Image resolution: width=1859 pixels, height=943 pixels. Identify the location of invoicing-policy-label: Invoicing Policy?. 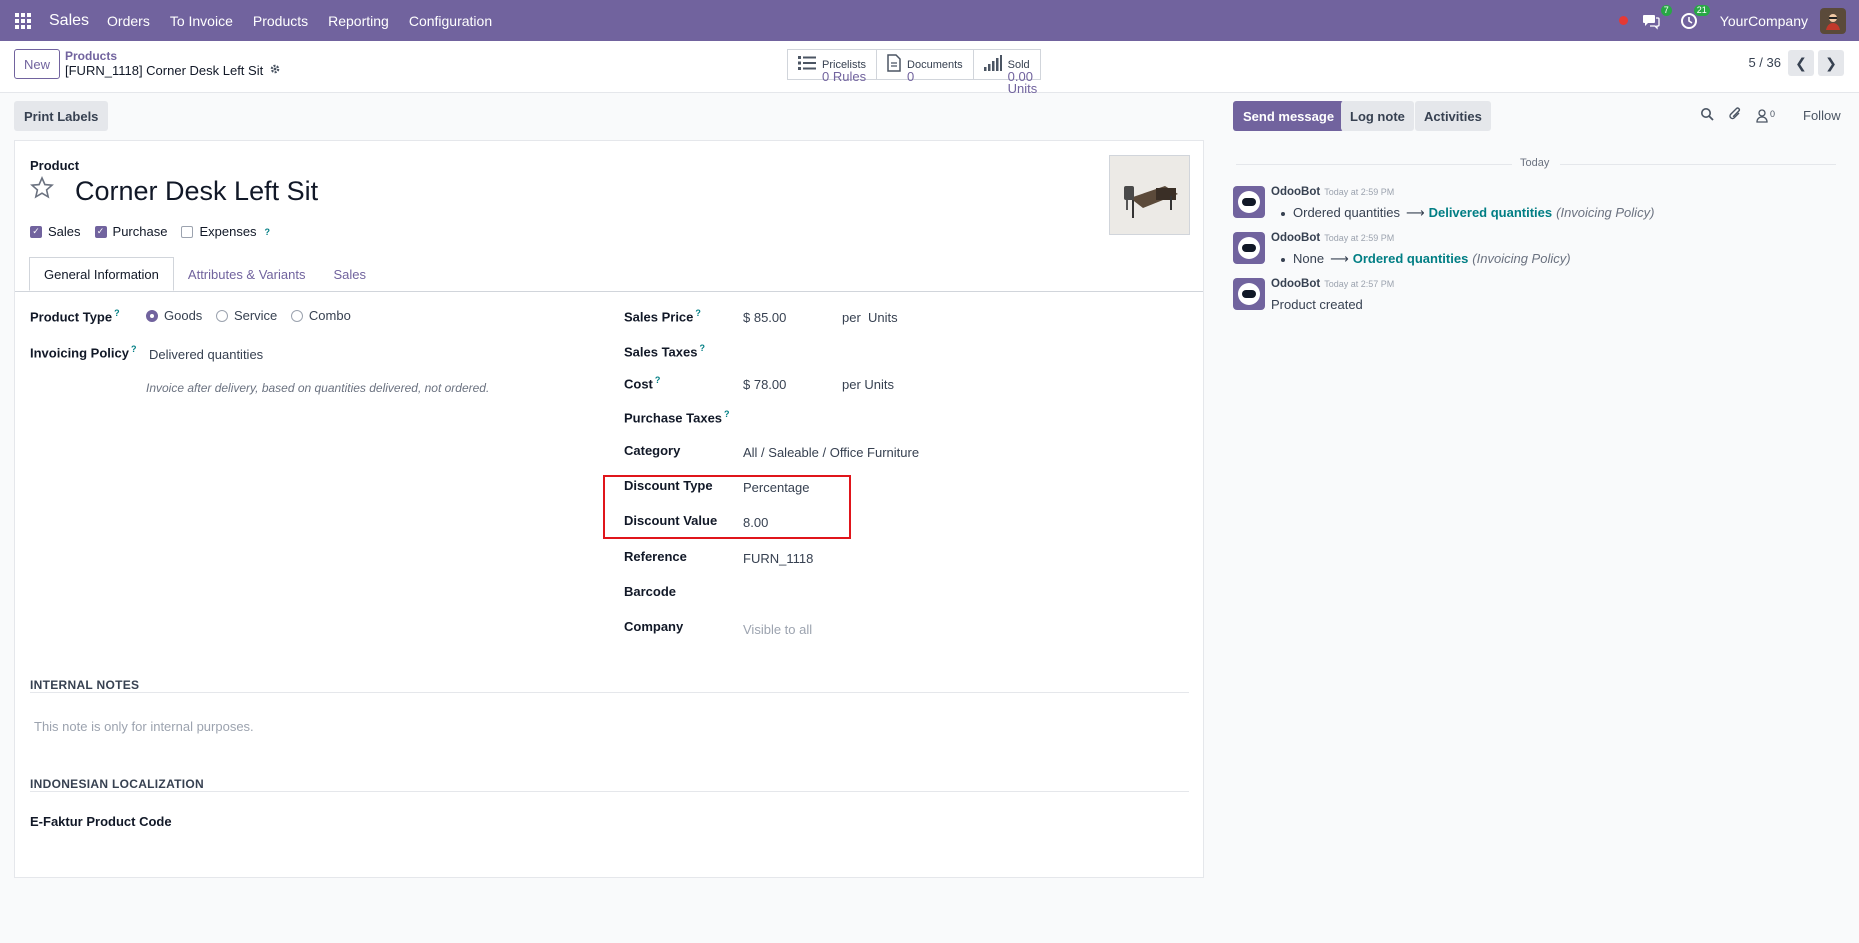
(83, 352).